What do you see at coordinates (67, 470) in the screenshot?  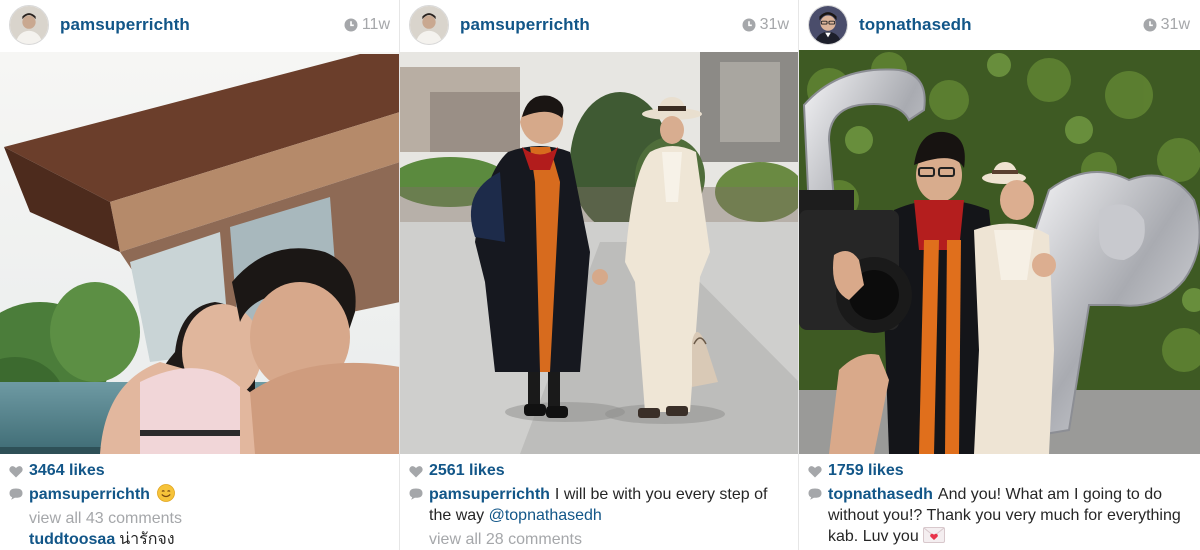 I see `likes-count: 3464 likes` at bounding box center [67, 470].